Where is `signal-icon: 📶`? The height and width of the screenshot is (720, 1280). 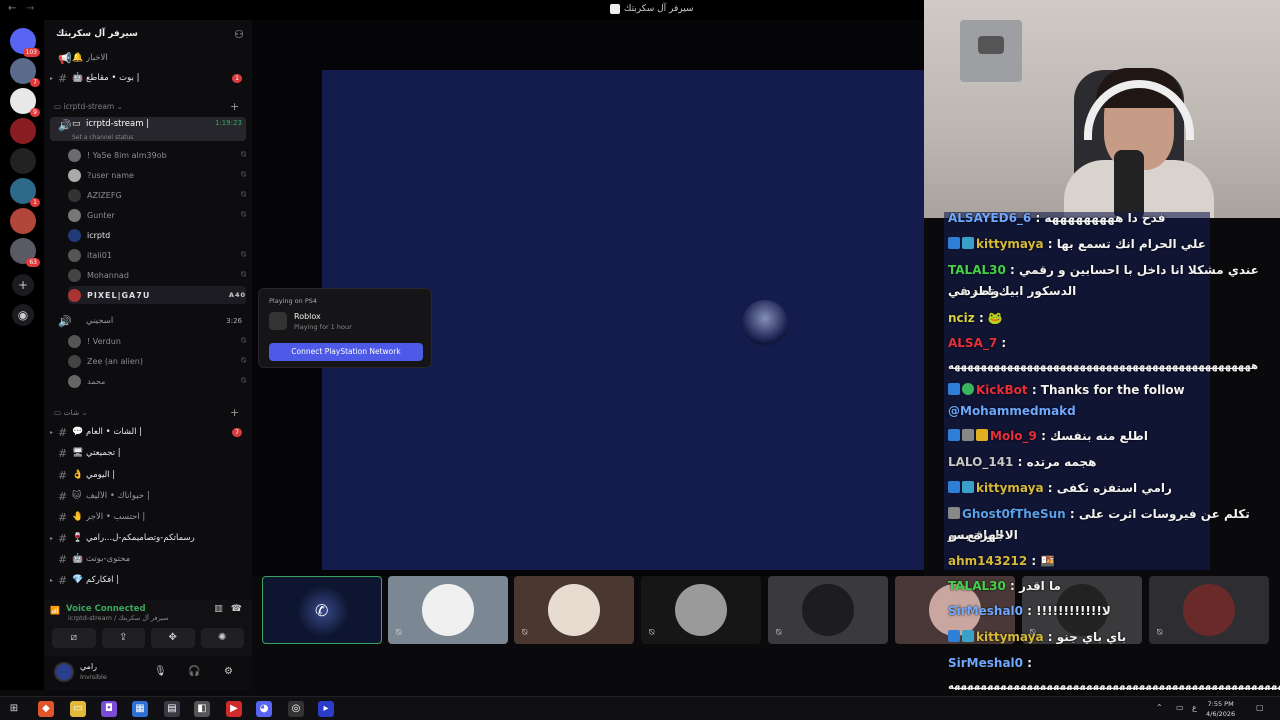 signal-icon: 📶 is located at coordinates (55, 610).